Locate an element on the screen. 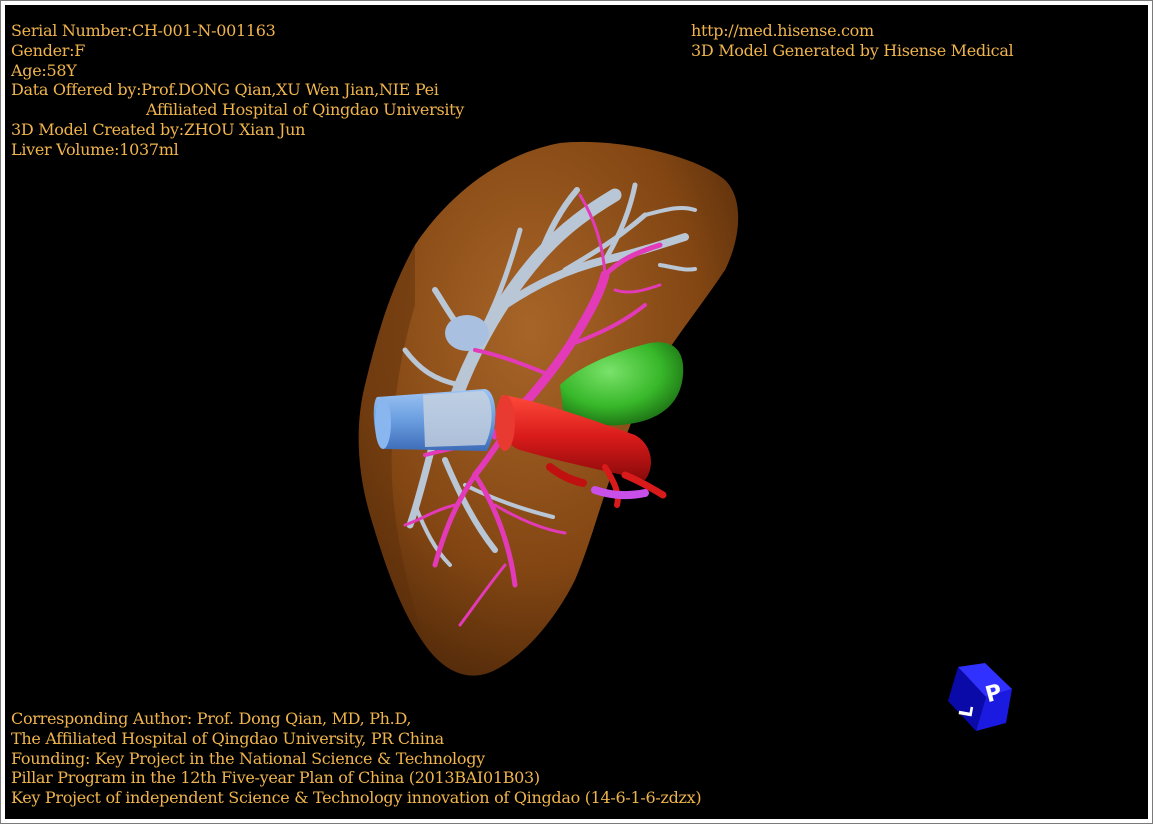 The height and width of the screenshot is (824, 1153). gender: Gender:F is located at coordinates (48, 50).